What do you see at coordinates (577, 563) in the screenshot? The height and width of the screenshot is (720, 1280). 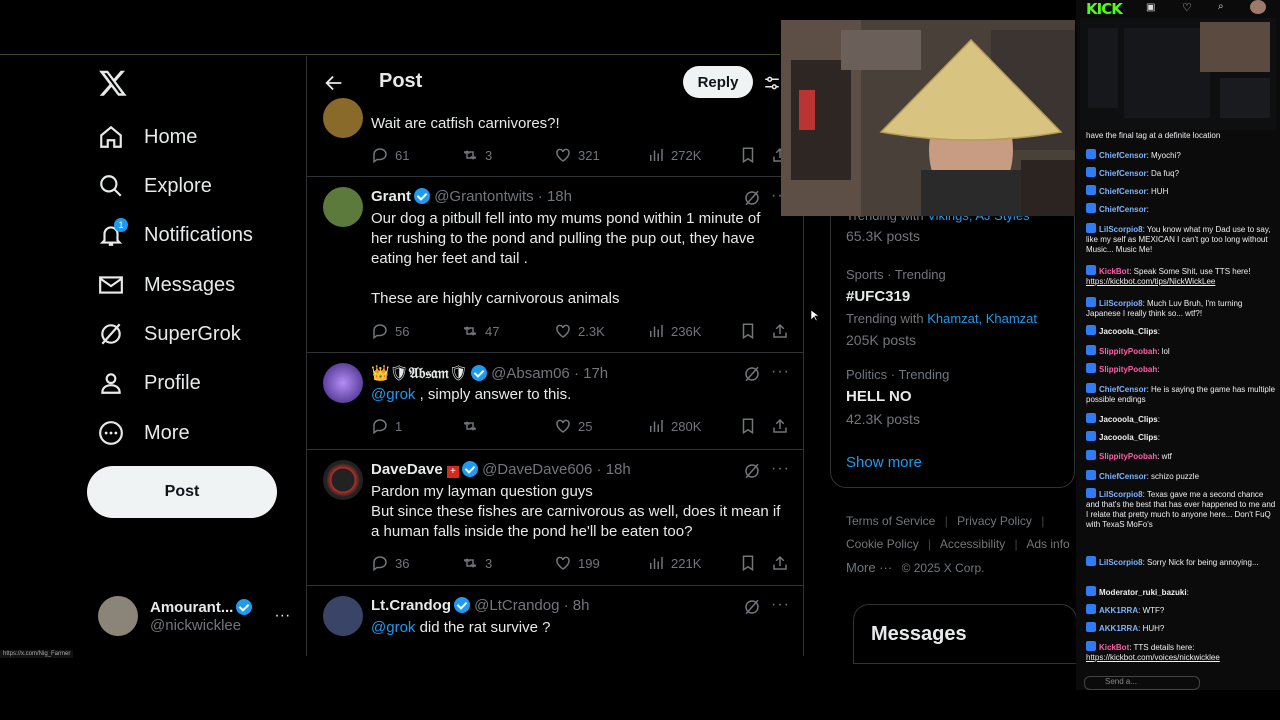 I see `like-action: 199` at bounding box center [577, 563].